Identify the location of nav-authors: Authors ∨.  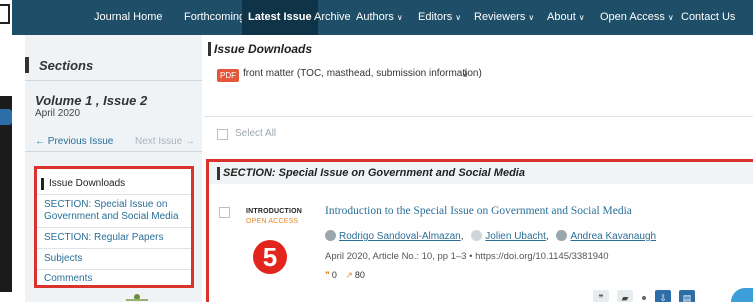
(379, 17).